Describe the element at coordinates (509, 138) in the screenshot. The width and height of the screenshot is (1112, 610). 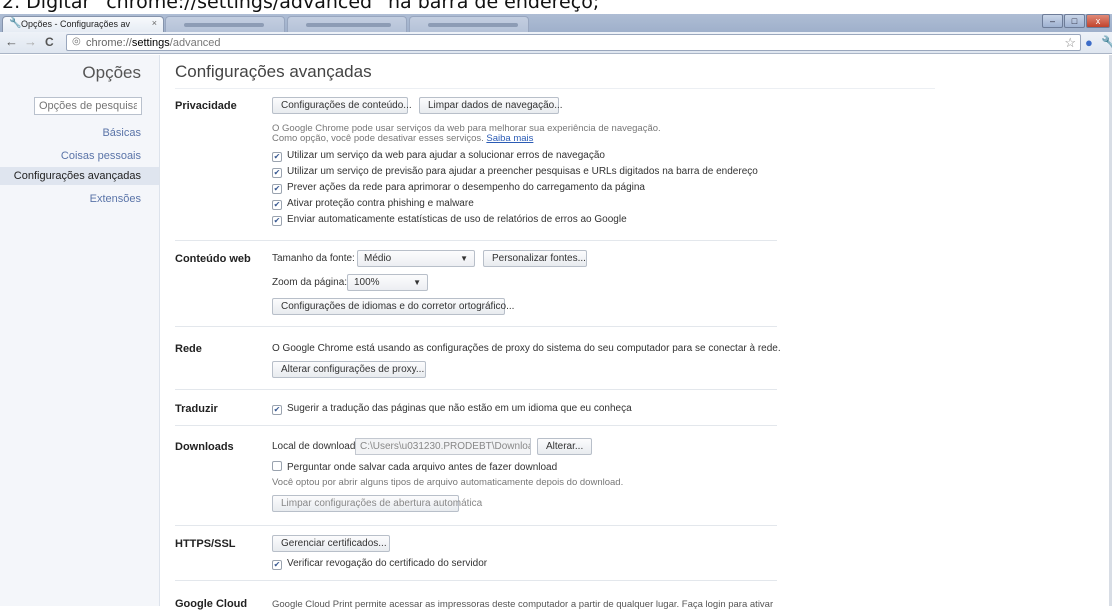
I see `learn-more-link: Saiba mais` at that location.